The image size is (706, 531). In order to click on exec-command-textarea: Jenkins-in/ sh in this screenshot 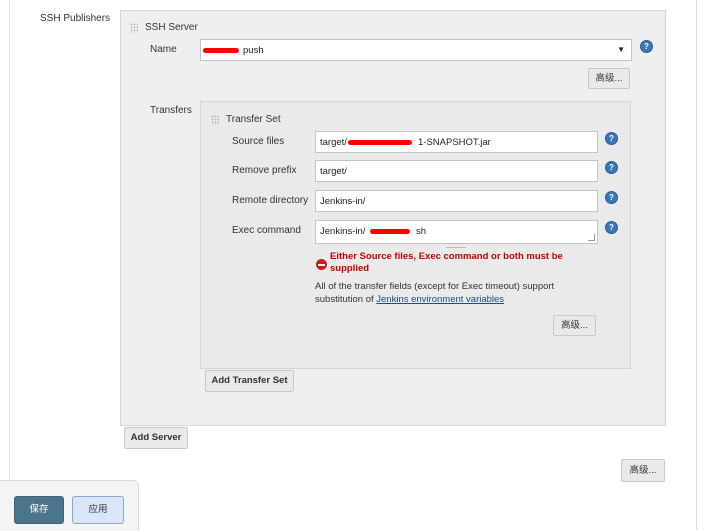, I will do `click(456, 232)`.